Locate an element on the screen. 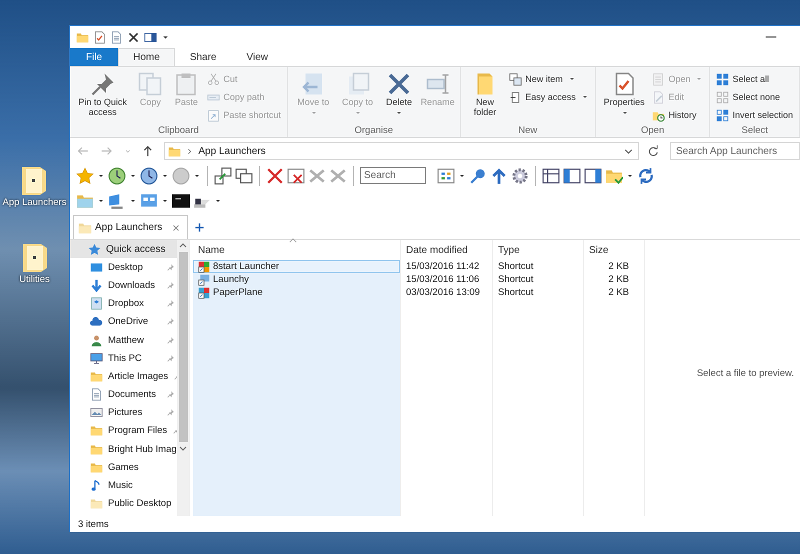  desktop-icon-label: Utilities is located at coordinates (34, 279).